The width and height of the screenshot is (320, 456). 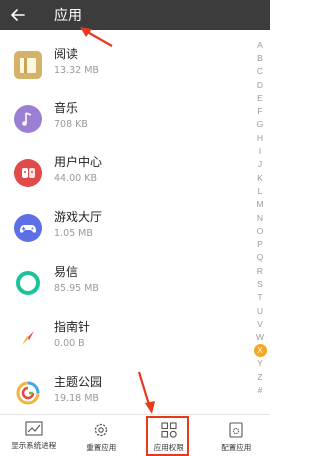 What do you see at coordinates (101, 430) in the screenshot?
I see `gear-icon` at bounding box center [101, 430].